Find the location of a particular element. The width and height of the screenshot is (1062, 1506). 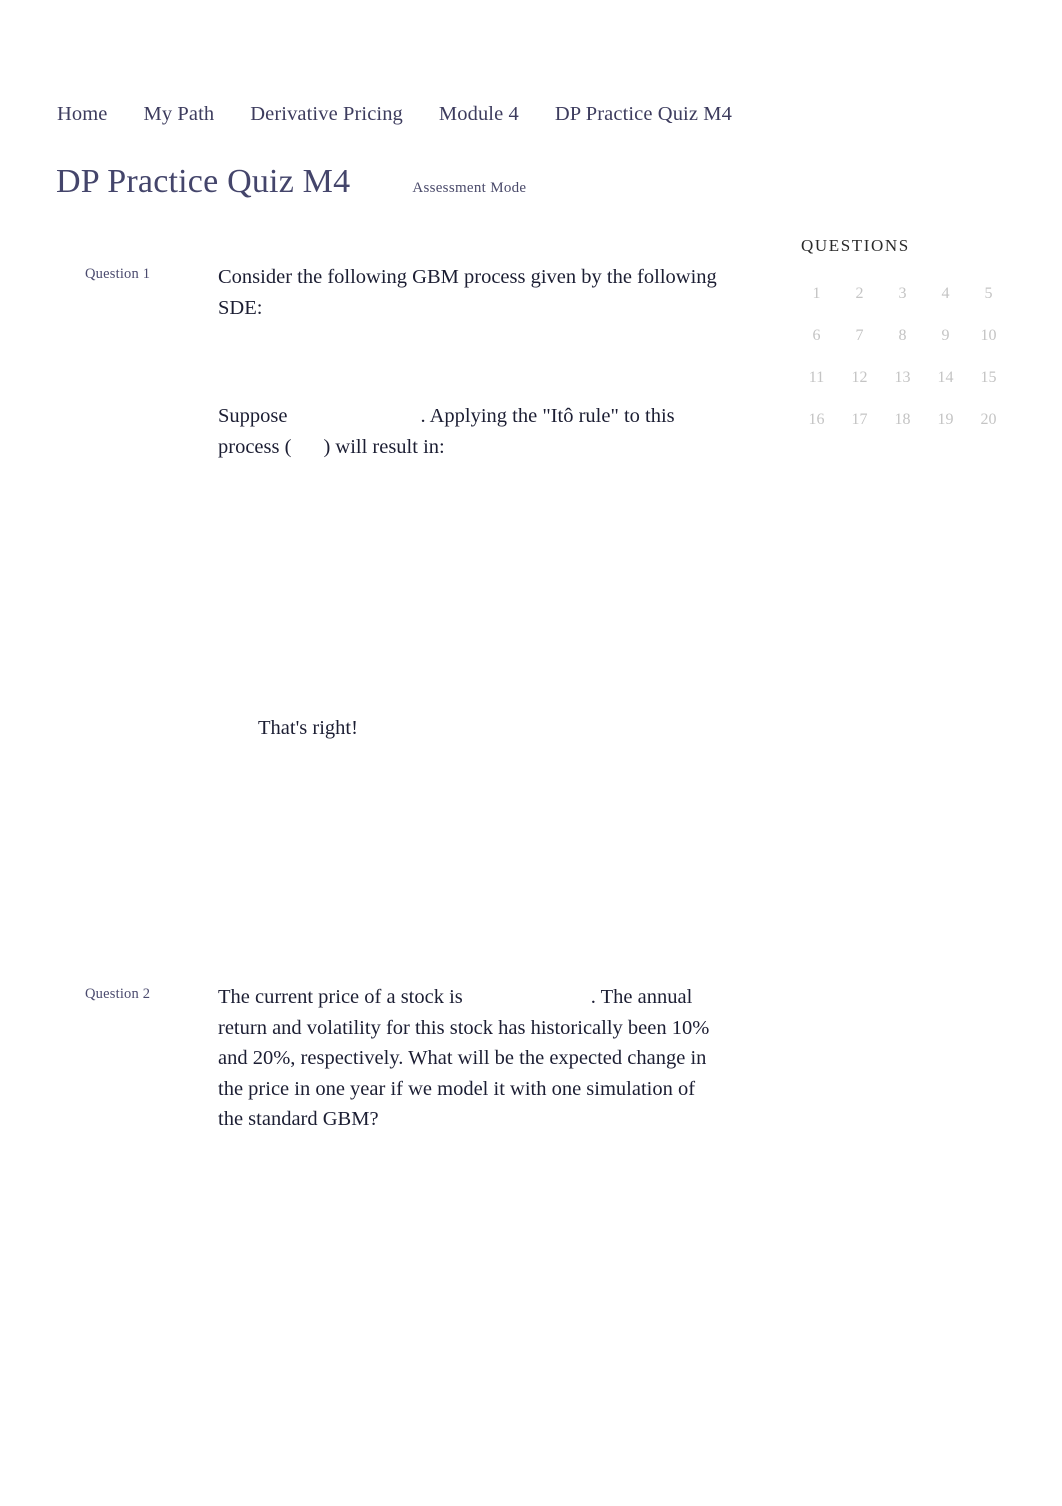

question-number-8: 8 is located at coordinates (902, 336).